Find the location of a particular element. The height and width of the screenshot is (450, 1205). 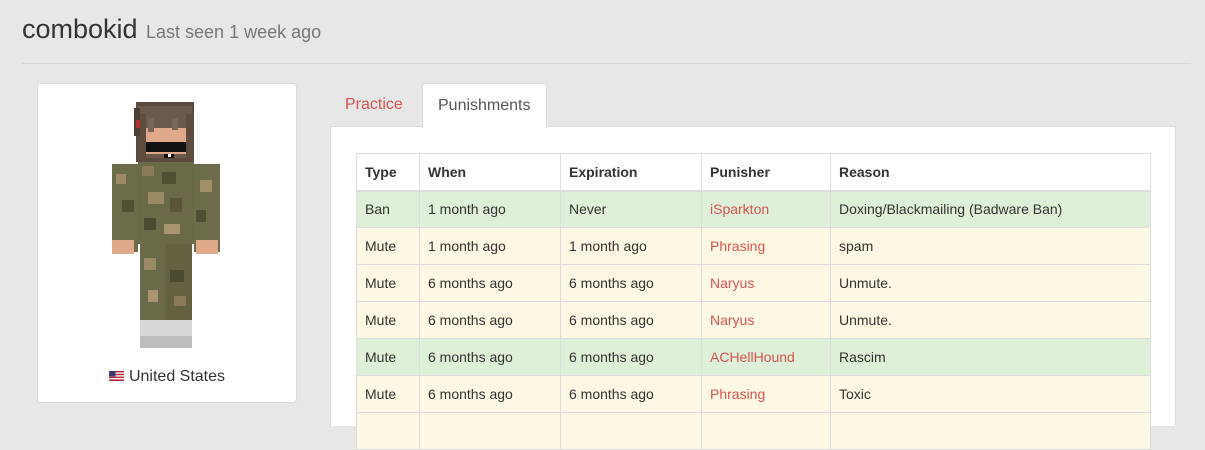

cell-reason is located at coordinates (990, 431).